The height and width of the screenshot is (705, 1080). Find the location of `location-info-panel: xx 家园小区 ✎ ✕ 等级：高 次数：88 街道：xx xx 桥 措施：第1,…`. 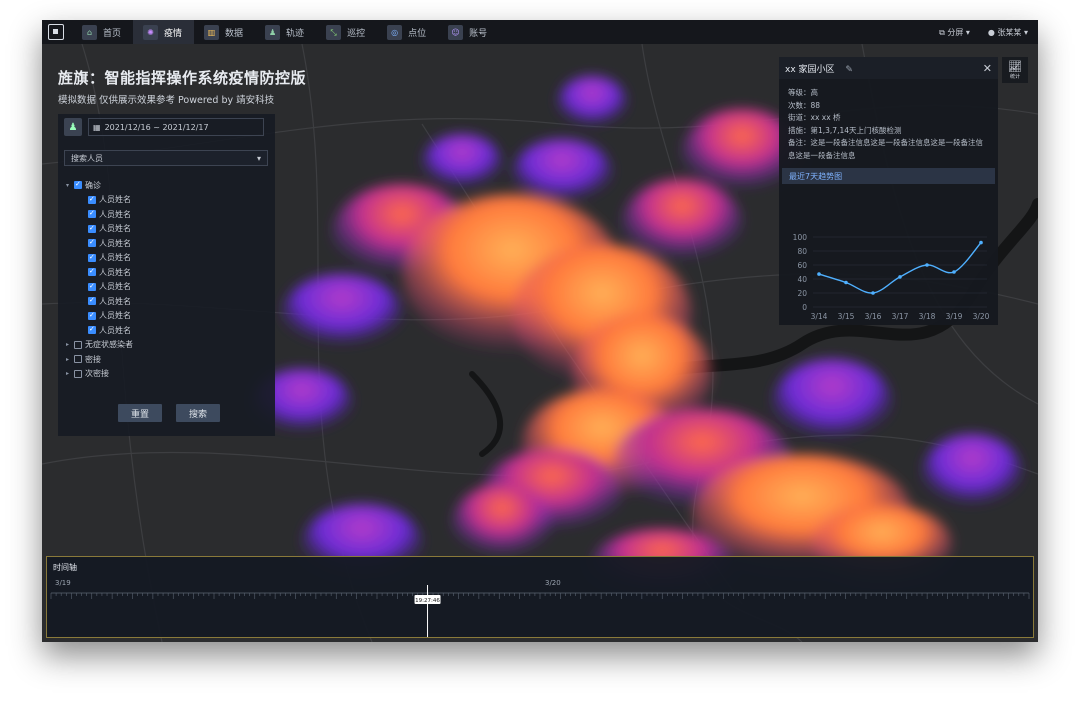

location-info-panel: xx 家园小区 ✎ ✕ 等级：高 次数：88 街道：xx xx 桥 措施：第1,… is located at coordinates (888, 191).